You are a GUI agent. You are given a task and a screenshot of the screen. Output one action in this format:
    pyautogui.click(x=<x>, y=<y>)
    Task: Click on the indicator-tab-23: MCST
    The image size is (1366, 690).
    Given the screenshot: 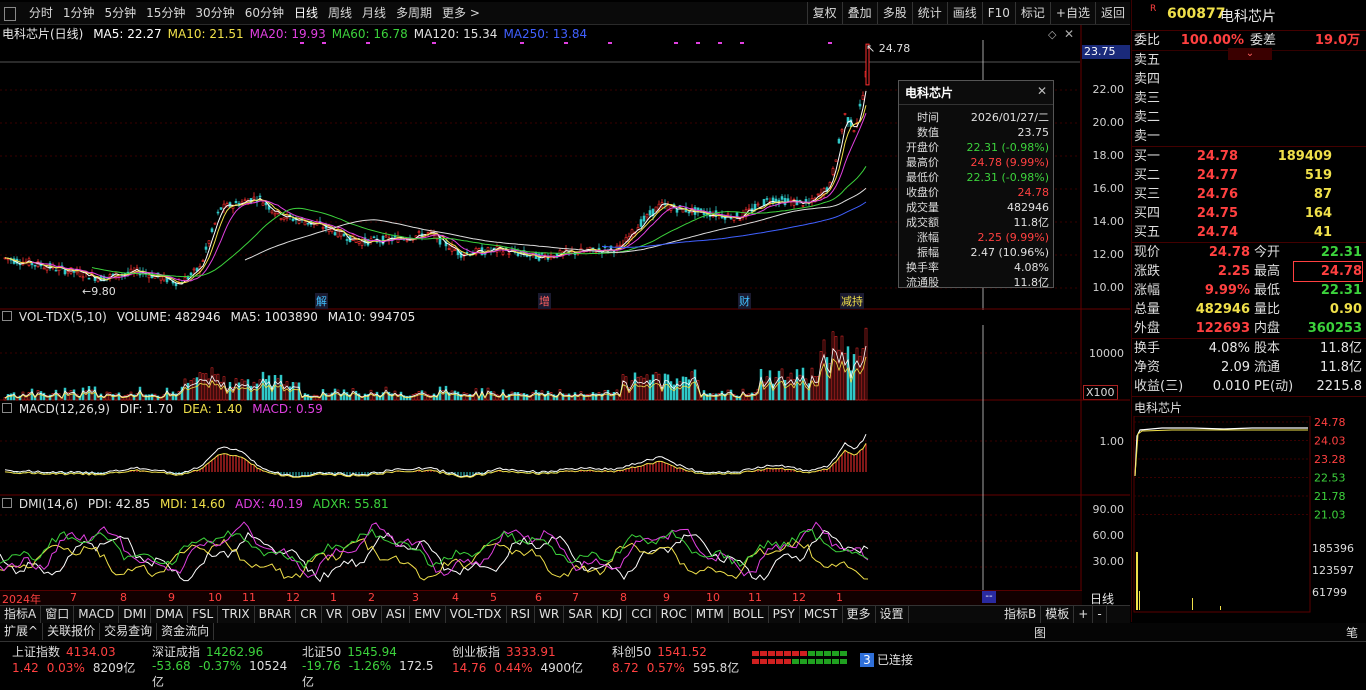 What is the action you would take?
    pyautogui.click(x=821, y=614)
    